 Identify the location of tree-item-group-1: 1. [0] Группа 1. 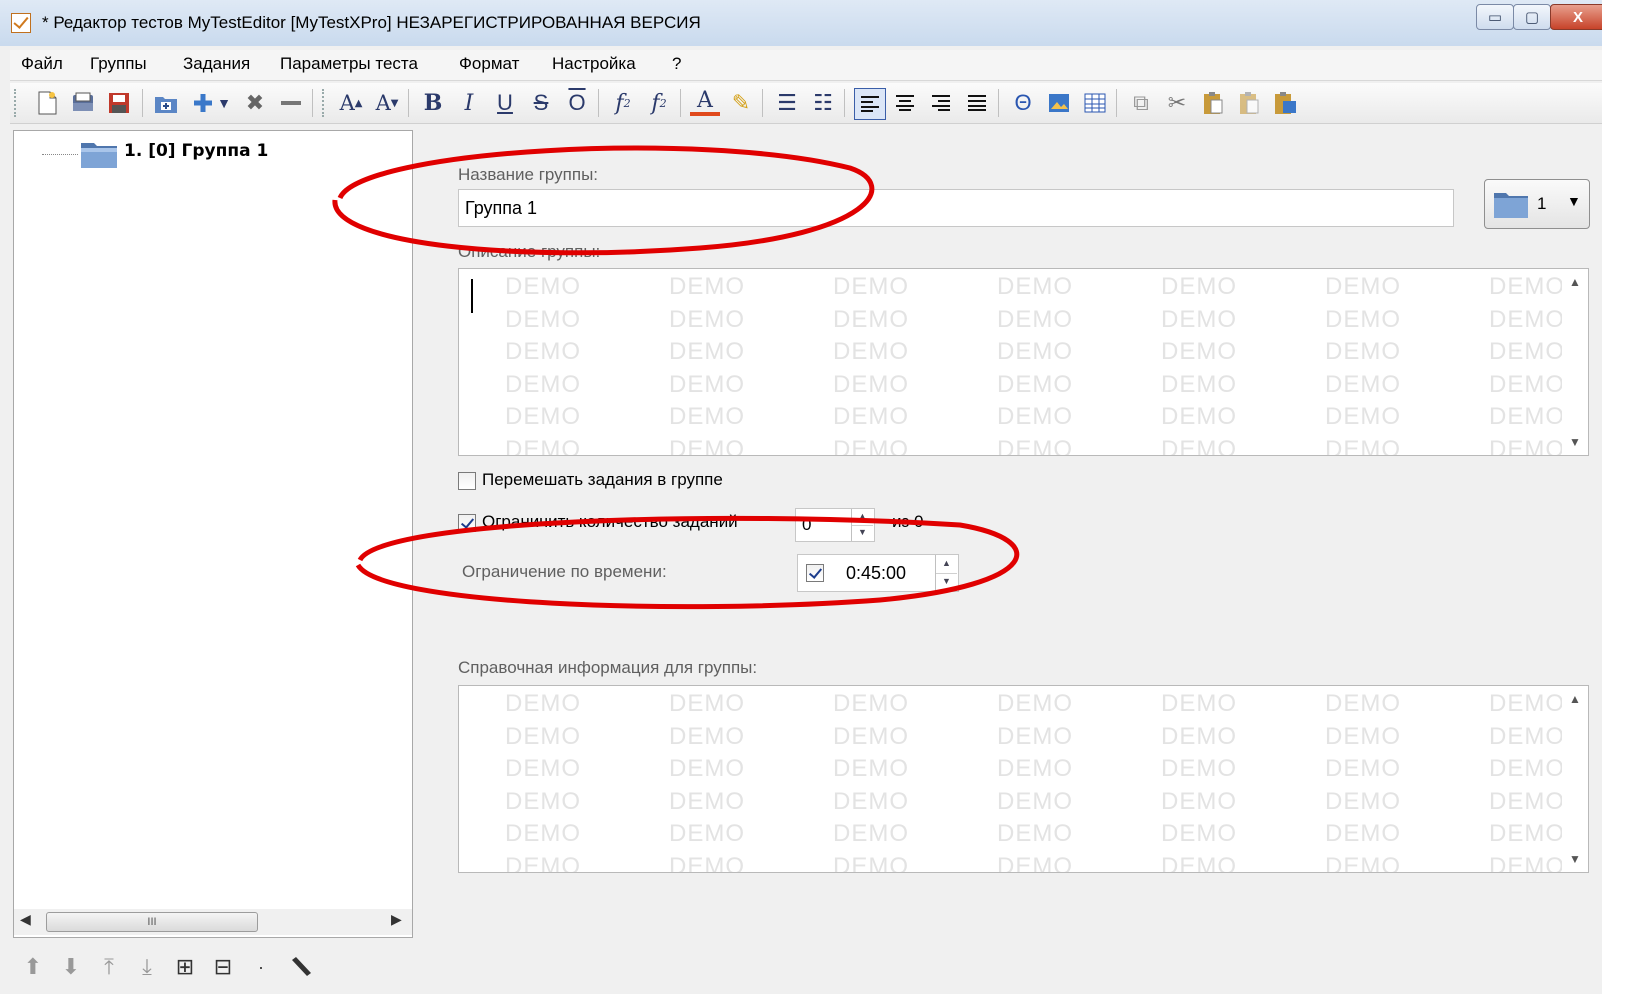
(196, 151).